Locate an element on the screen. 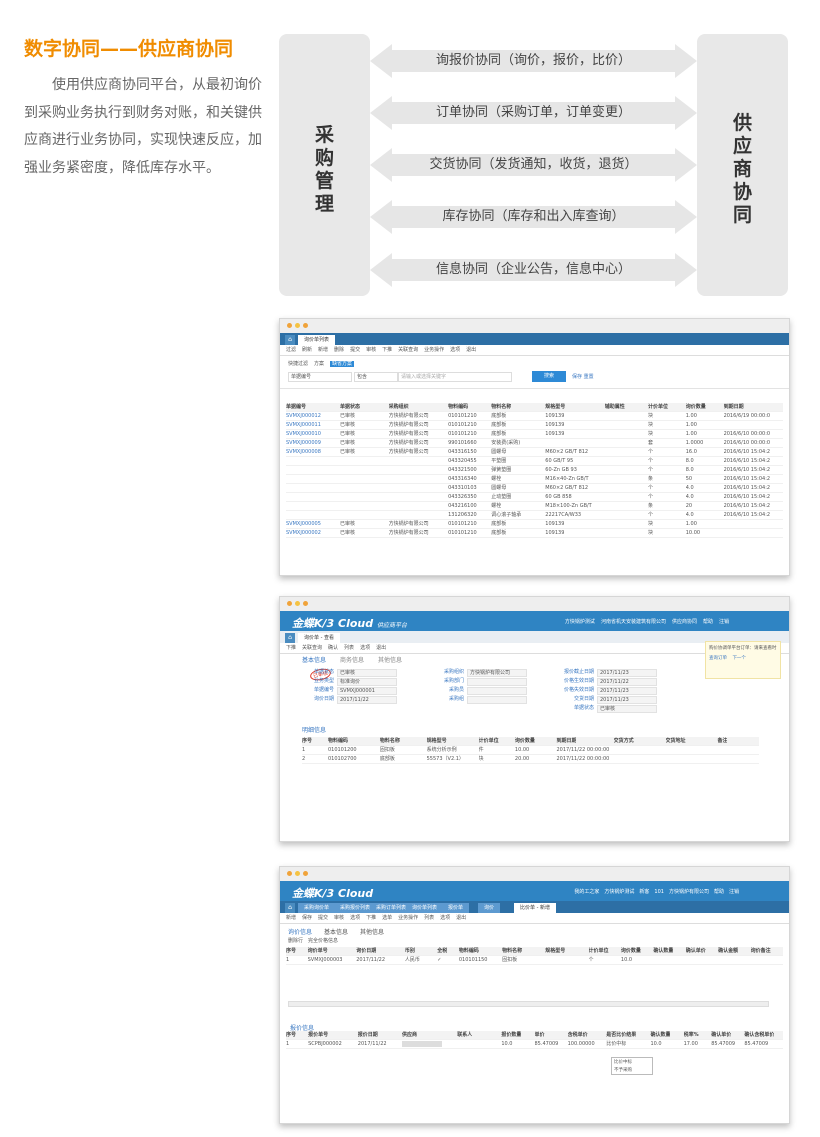 The width and height of the screenshot is (820, 1137). search-input: 请输入或选择关键字 is located at coordinates (455, 377).